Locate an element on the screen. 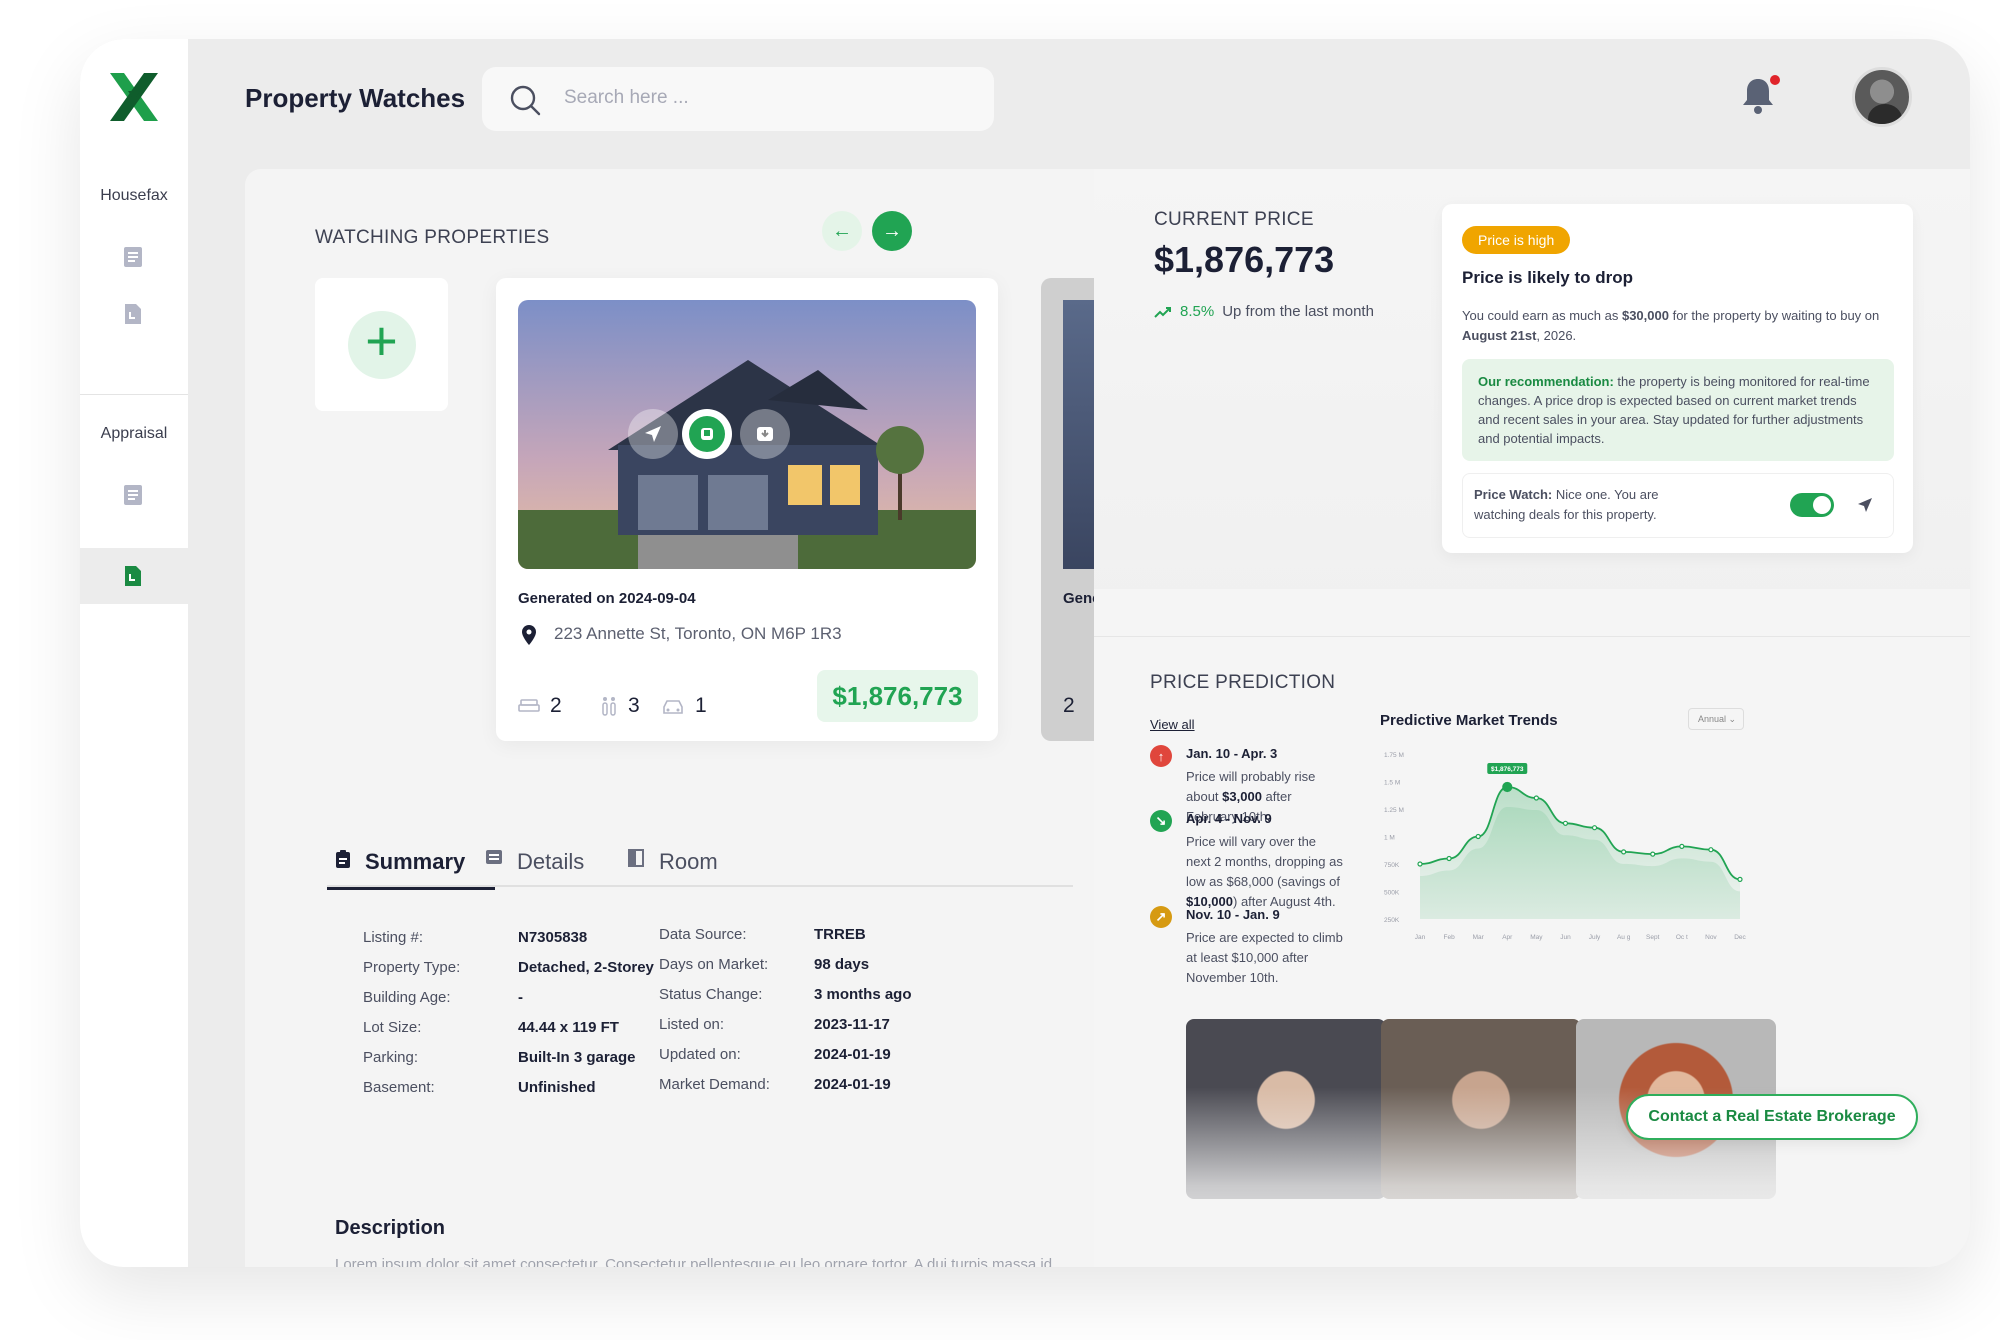  garage-count: 1 is located at coordinates (701, 705).